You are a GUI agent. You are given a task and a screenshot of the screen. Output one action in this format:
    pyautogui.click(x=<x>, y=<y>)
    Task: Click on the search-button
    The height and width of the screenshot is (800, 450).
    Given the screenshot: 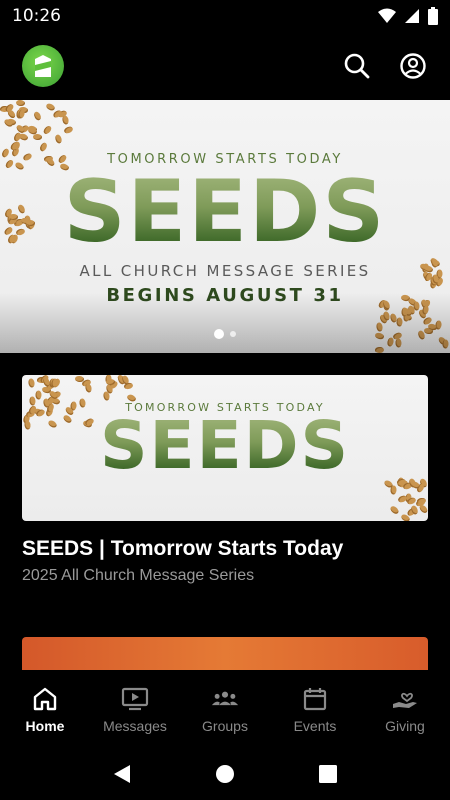 What is the action you would take?
    pyautogui.click(x=357, y=66)
    